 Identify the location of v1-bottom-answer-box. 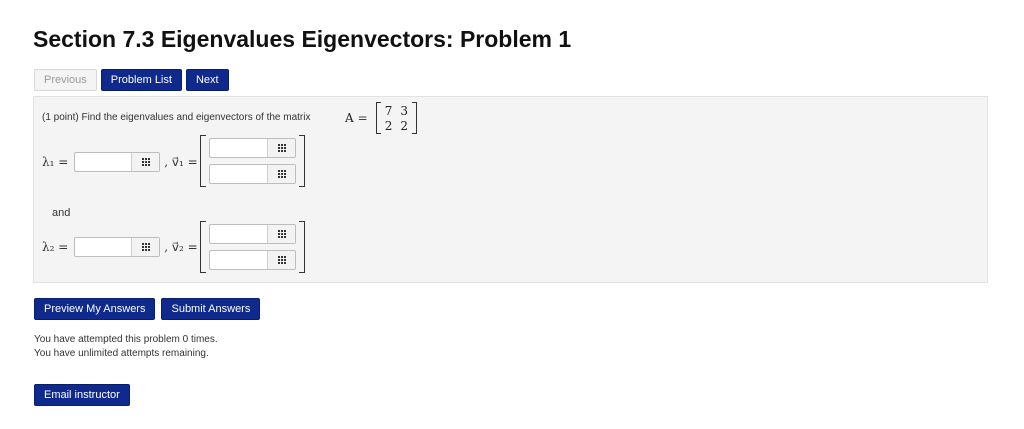
(252, 174).